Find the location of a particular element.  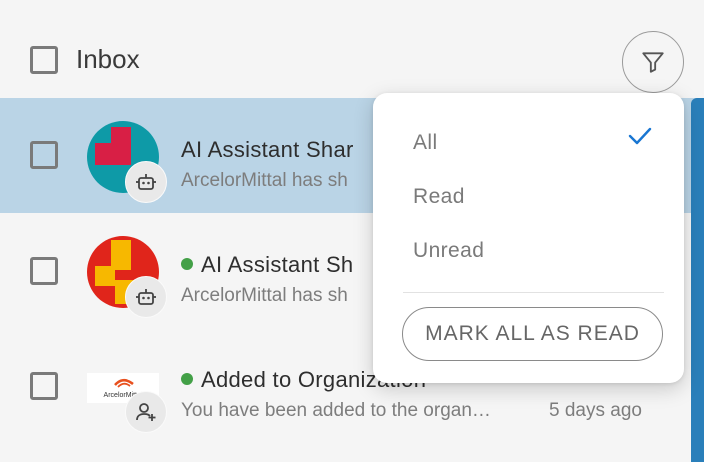

notification-title: AI Assistant Shar is located at coordinates (267, 149).